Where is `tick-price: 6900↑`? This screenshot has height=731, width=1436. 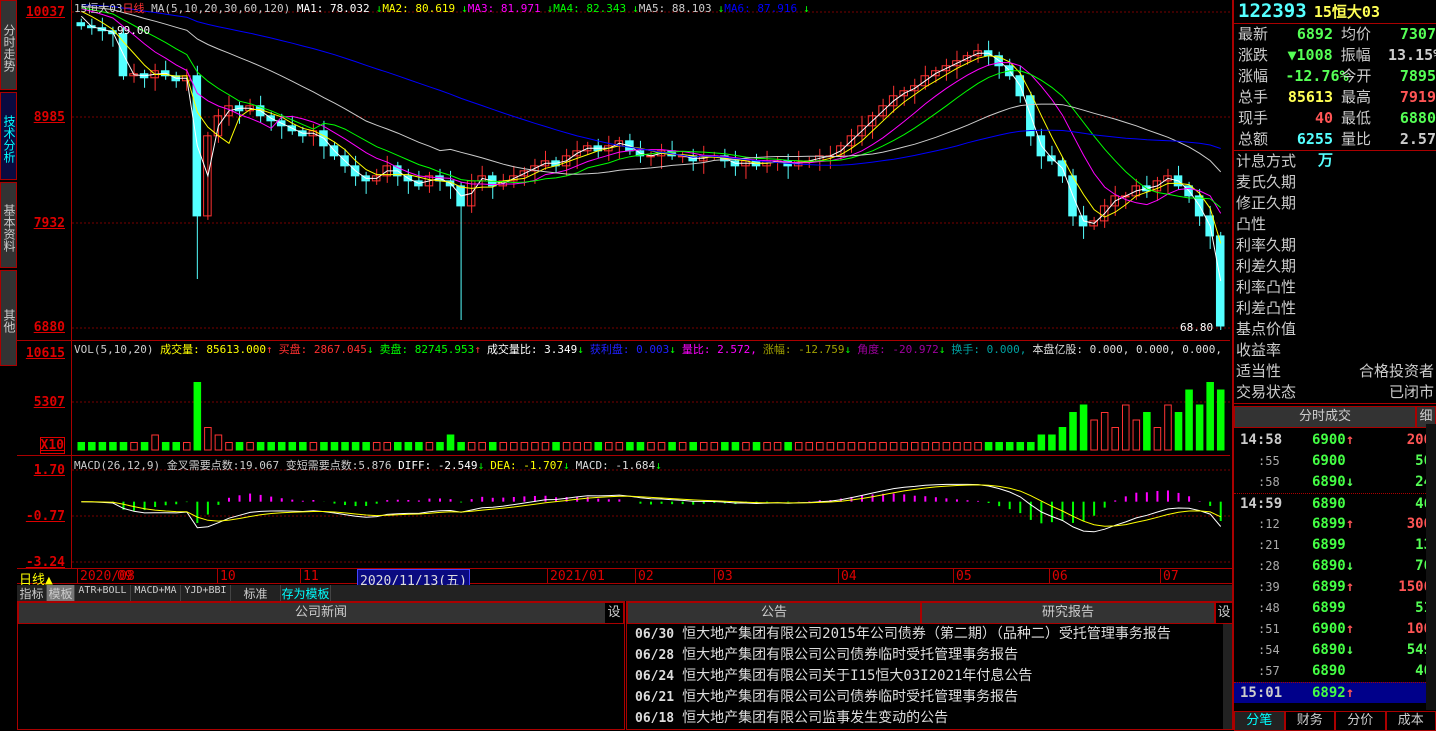
tick-price: 6900↑ is located at coordinates (1341, 629).